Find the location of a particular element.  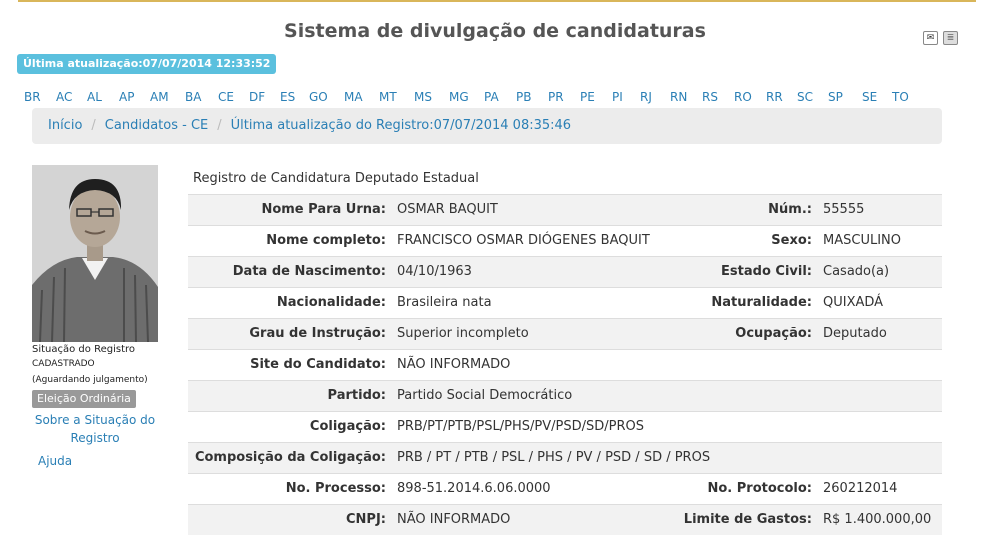

state-link-br: BR is located at coordinates (32, 97).